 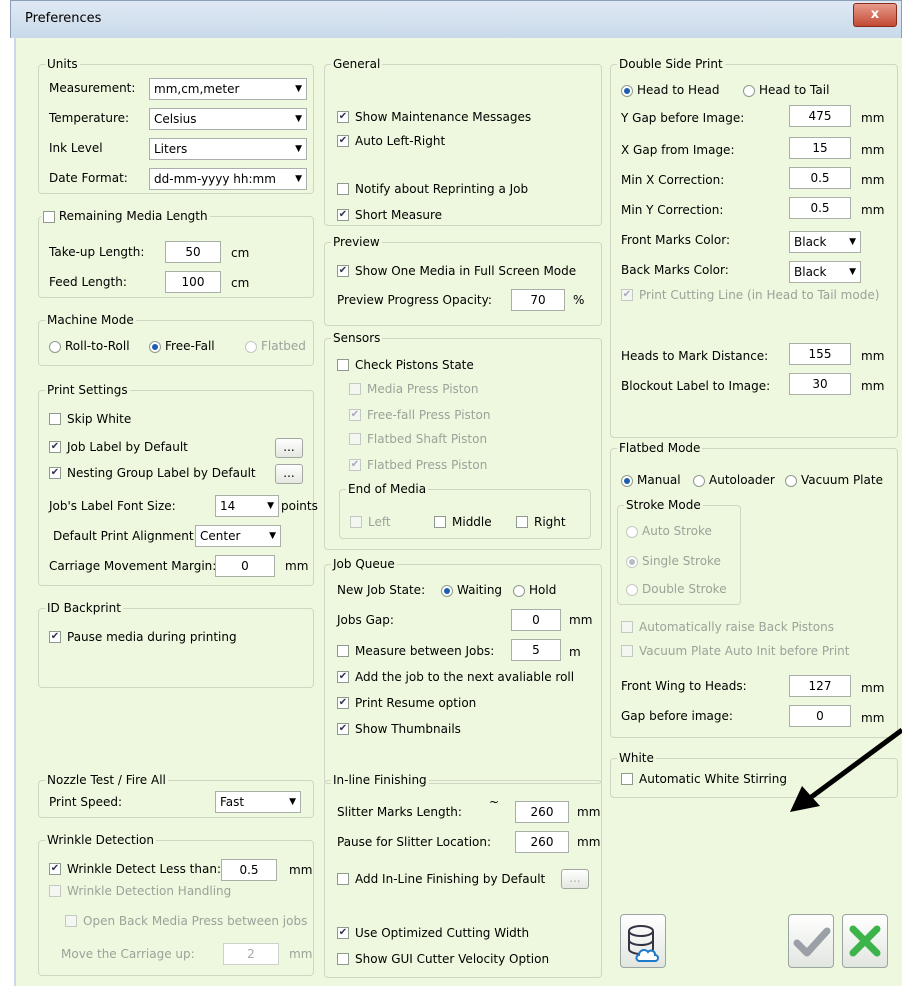 I want to click on print-resume-checkbox, so click(x=343, y=703).